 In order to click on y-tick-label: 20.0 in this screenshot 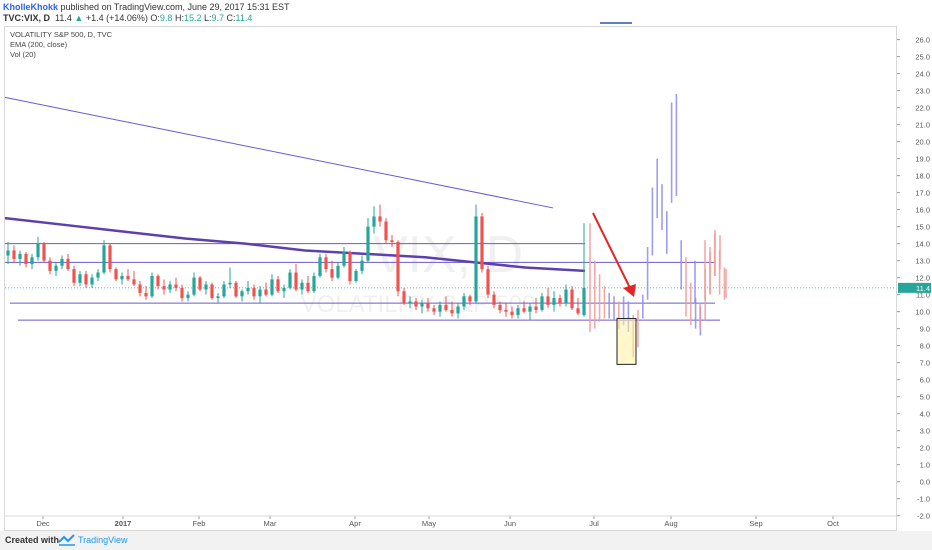, I will do `click(922, 142)`.